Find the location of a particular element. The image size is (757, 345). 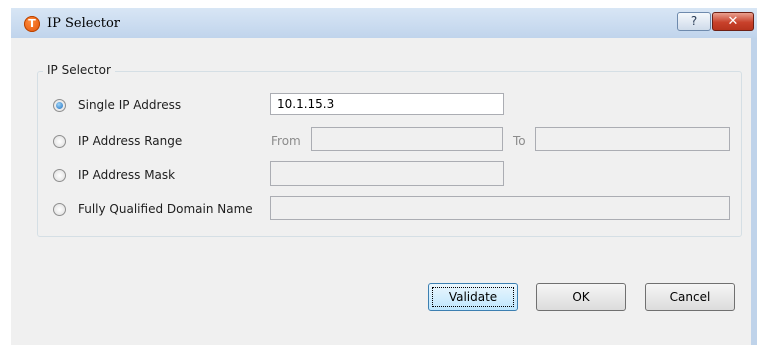

groupbox-title: IP Selector is located at coordinates (79, 70).